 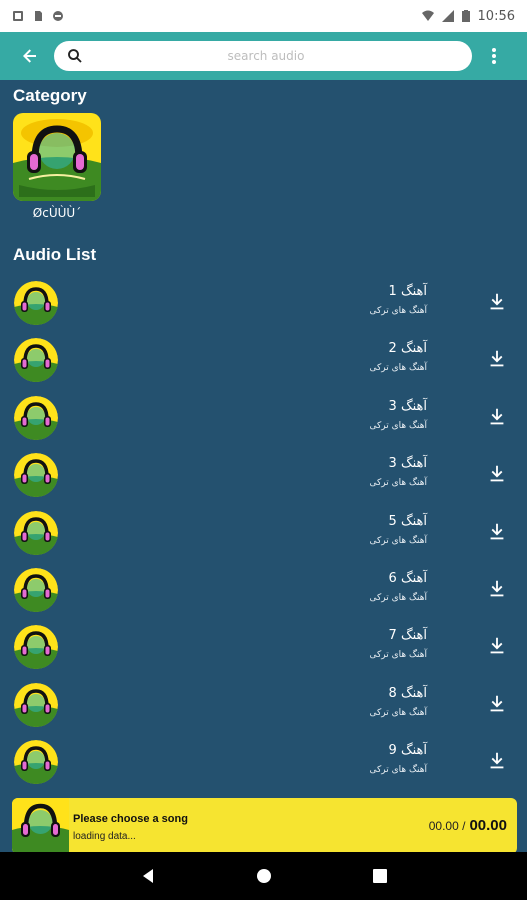 I want to click on more-options-button, so click(x=494, y=56).